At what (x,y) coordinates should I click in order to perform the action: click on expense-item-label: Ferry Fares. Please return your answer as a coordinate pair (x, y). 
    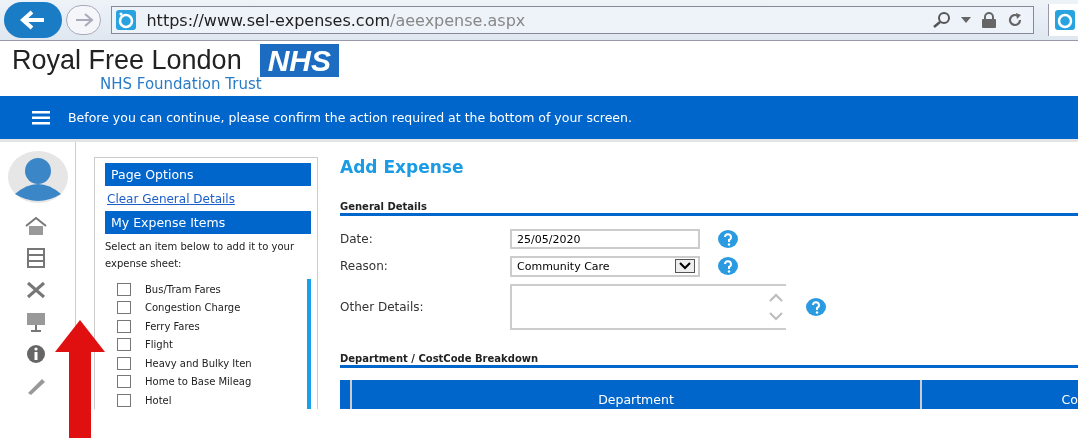
    Looking at the image, I should click on (172, 326).